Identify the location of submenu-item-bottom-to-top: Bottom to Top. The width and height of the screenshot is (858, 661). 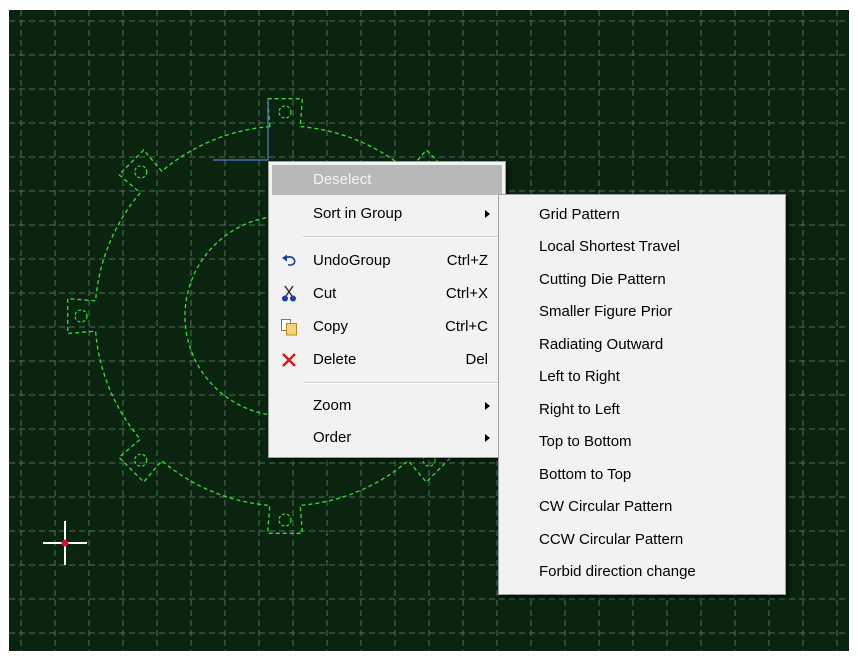
(642, 475).